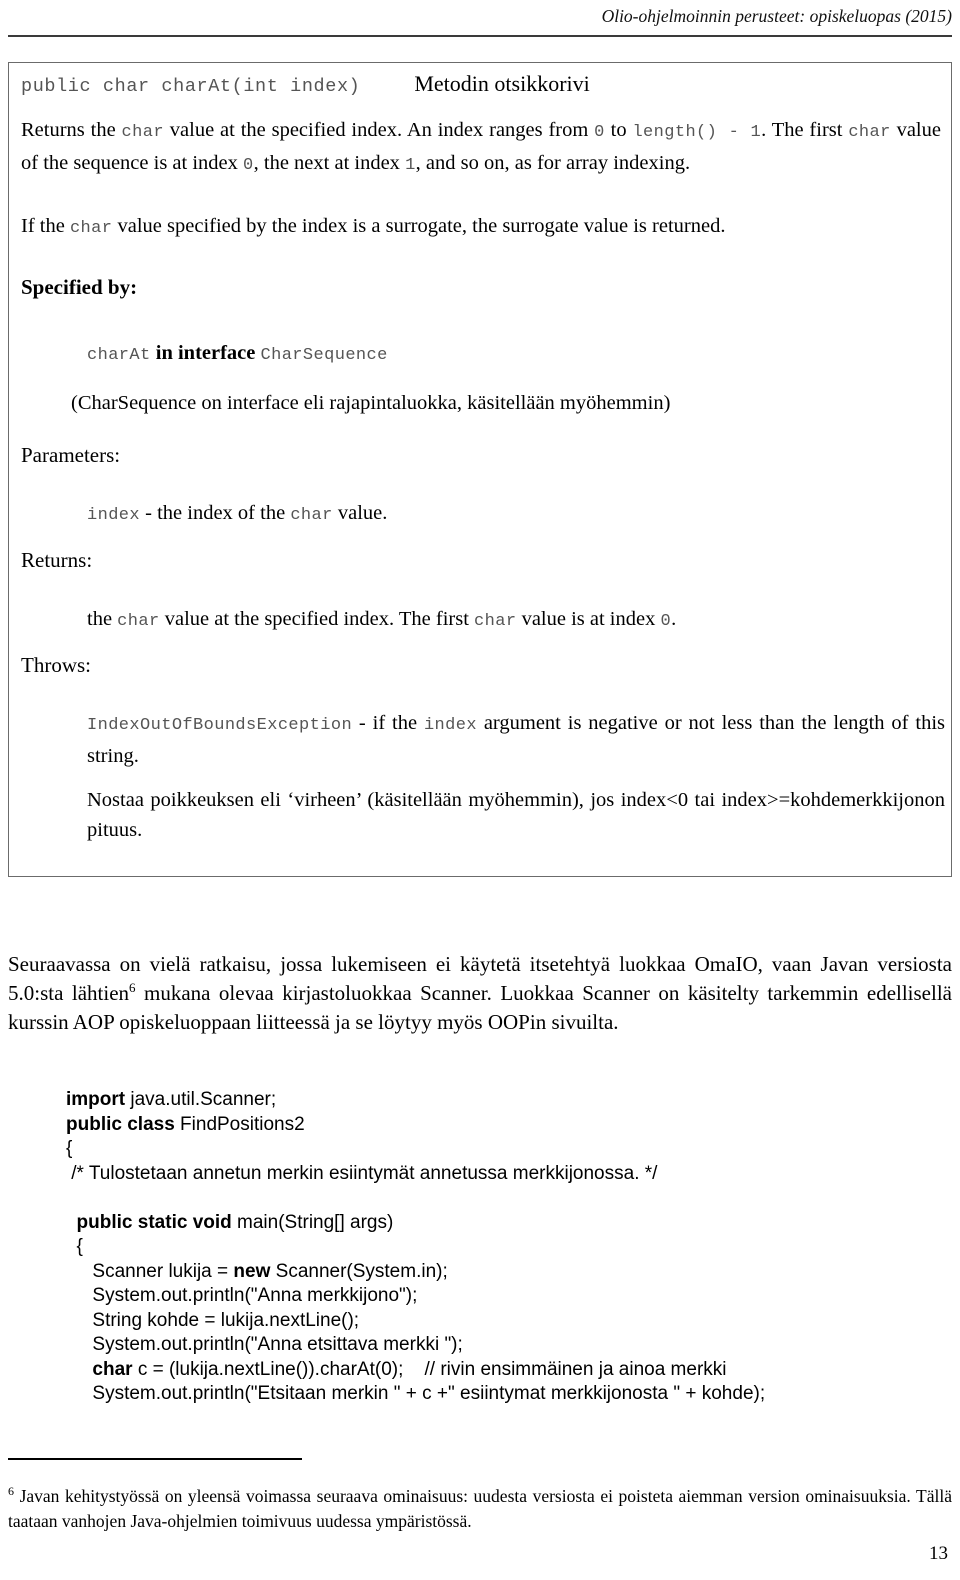  Describe the element at coordinates (506, 1296) in the screenshot. I see `code-line: System.out.println("Anna merkkijono");` at that location.